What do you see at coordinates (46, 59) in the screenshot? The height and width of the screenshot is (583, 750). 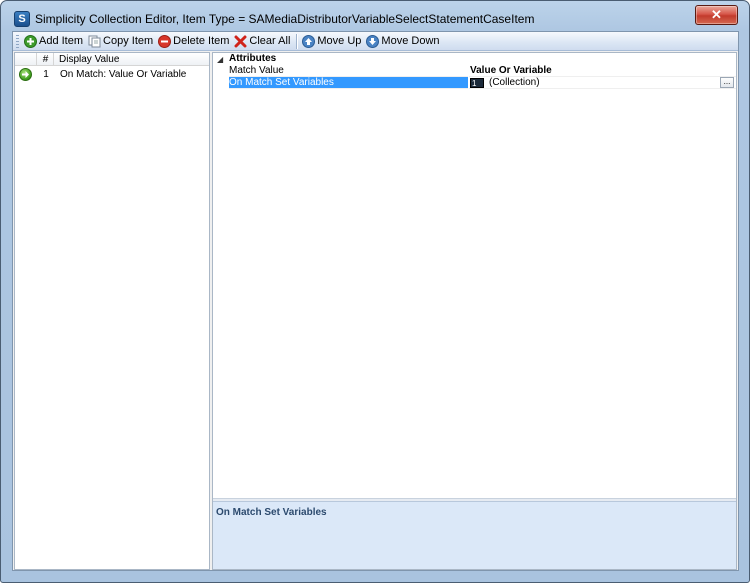 I see `number-column-header: #` at bounding box center [46, 59].